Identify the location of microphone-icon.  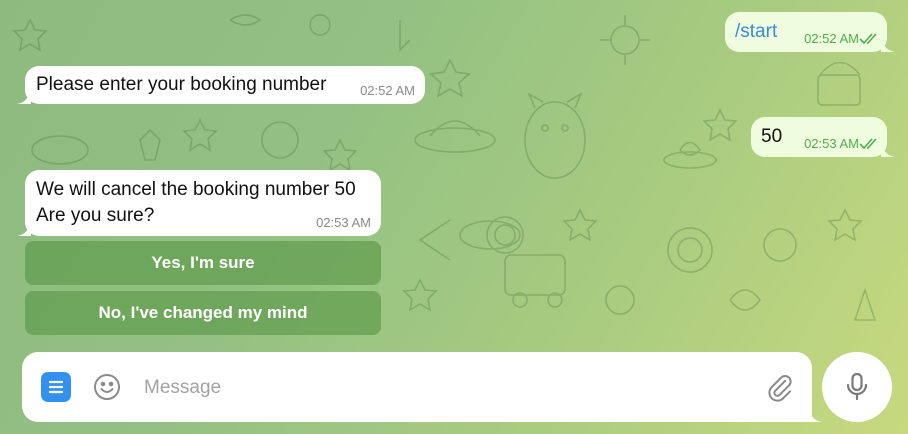
(857, 386).